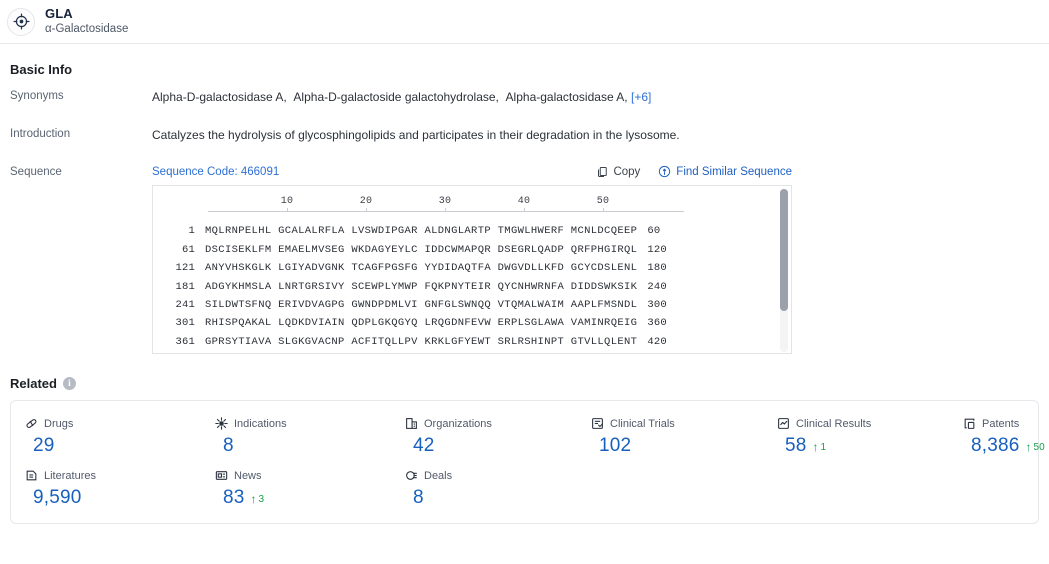 The width and height of the screenshot is (1049, 564). What do you see at coordinates (396, 97) in the screenshot?
I see `synonym-item: Alpha-D-galactoside galactohydrolase,` at bounding box center [396, 97].